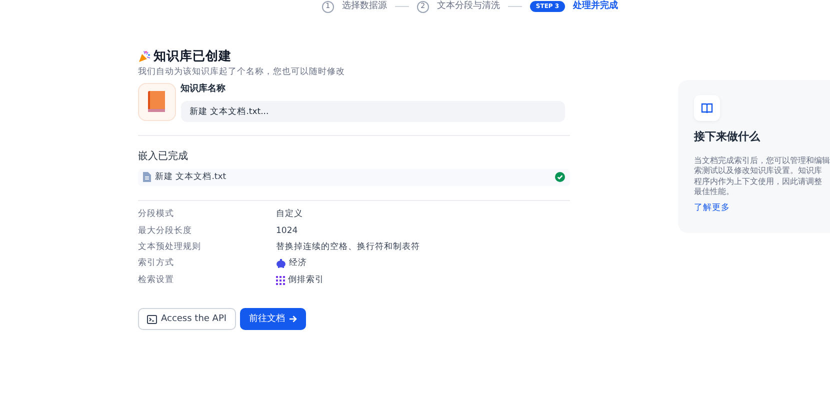 The image size is (830, 402). I want to click on setting-value: 经济, so click(298, 263).